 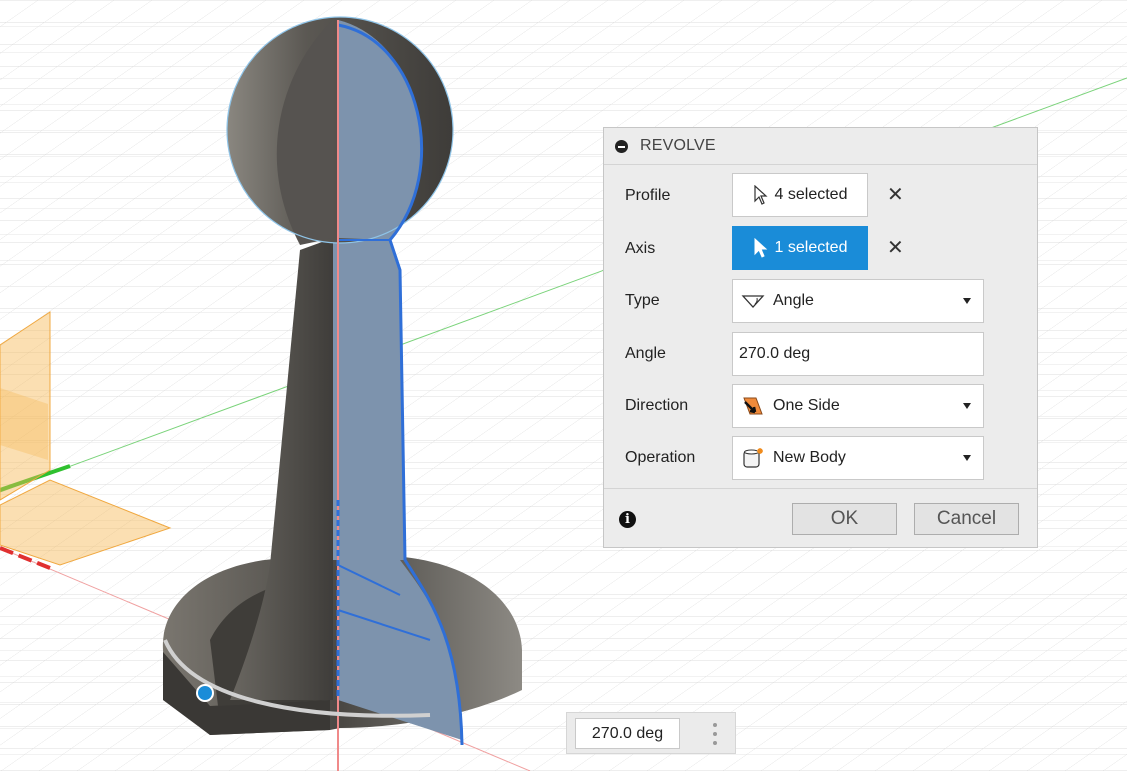 I want to click on axis-row: Axis 1 selected ✕, so click(x=820, y=249).